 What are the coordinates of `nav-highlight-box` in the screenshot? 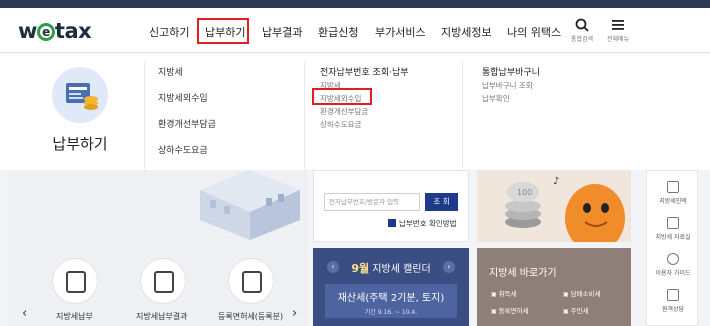 It's located at (223, 31).